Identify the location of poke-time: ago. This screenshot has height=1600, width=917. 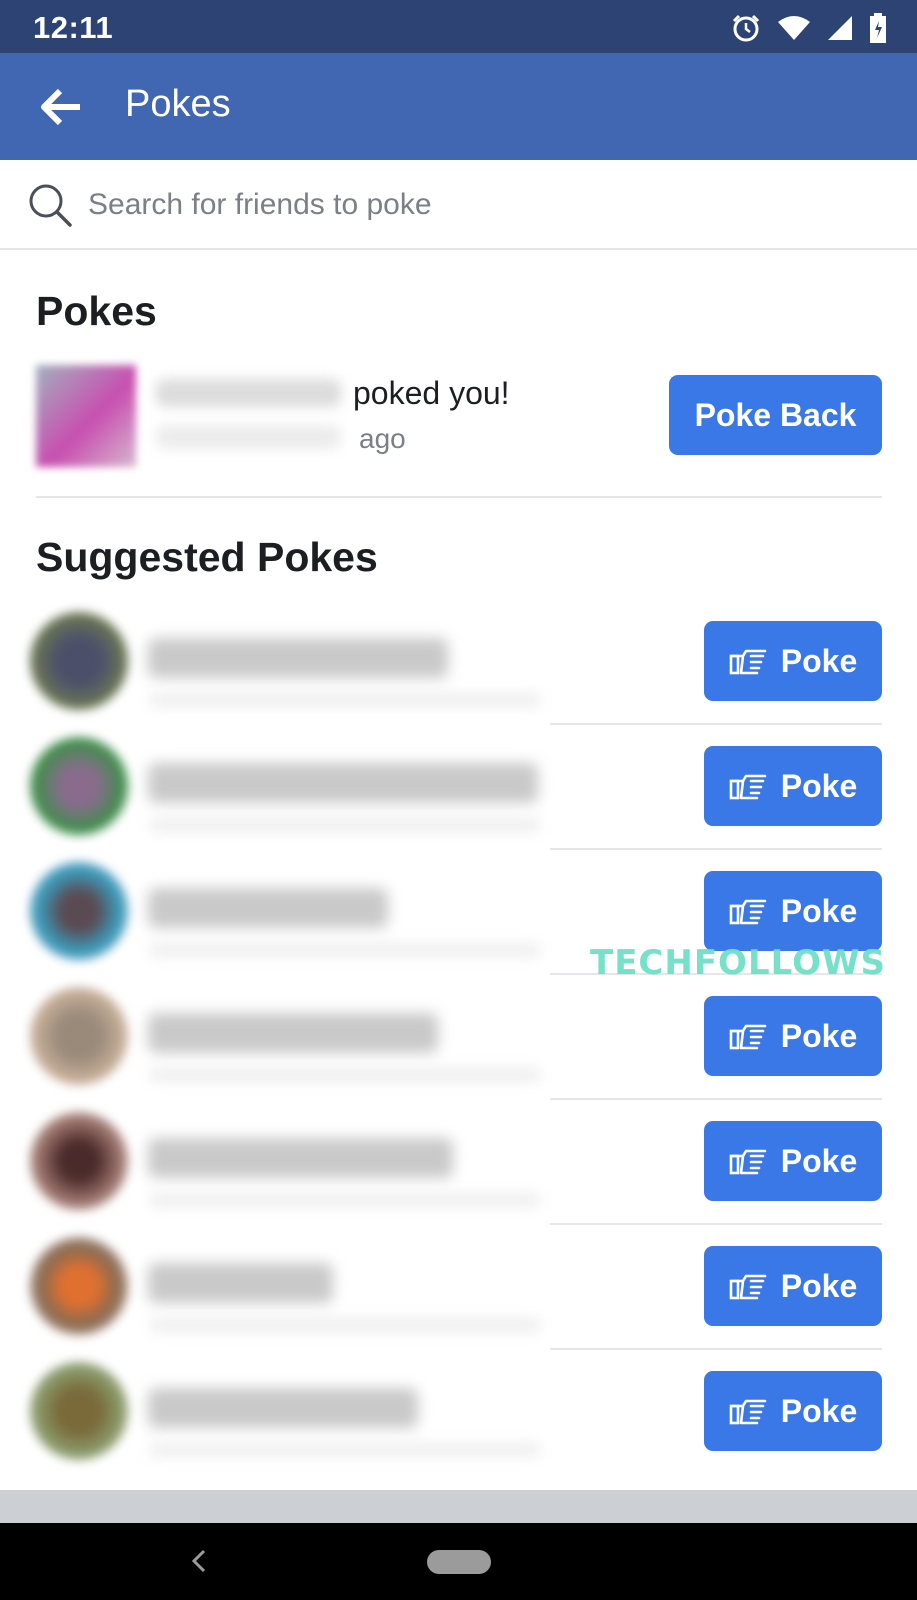
(382, 438).